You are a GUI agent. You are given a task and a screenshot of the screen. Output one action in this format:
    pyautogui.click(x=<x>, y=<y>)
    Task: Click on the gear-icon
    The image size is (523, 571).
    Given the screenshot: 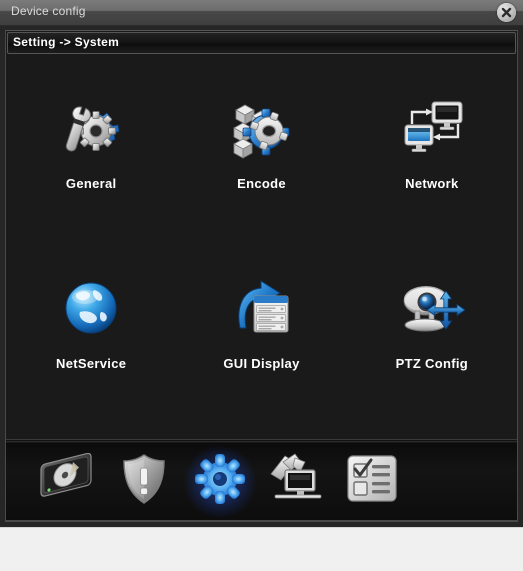 What is the action you would take?
    pyautogui.click(x=220, y=481)
    